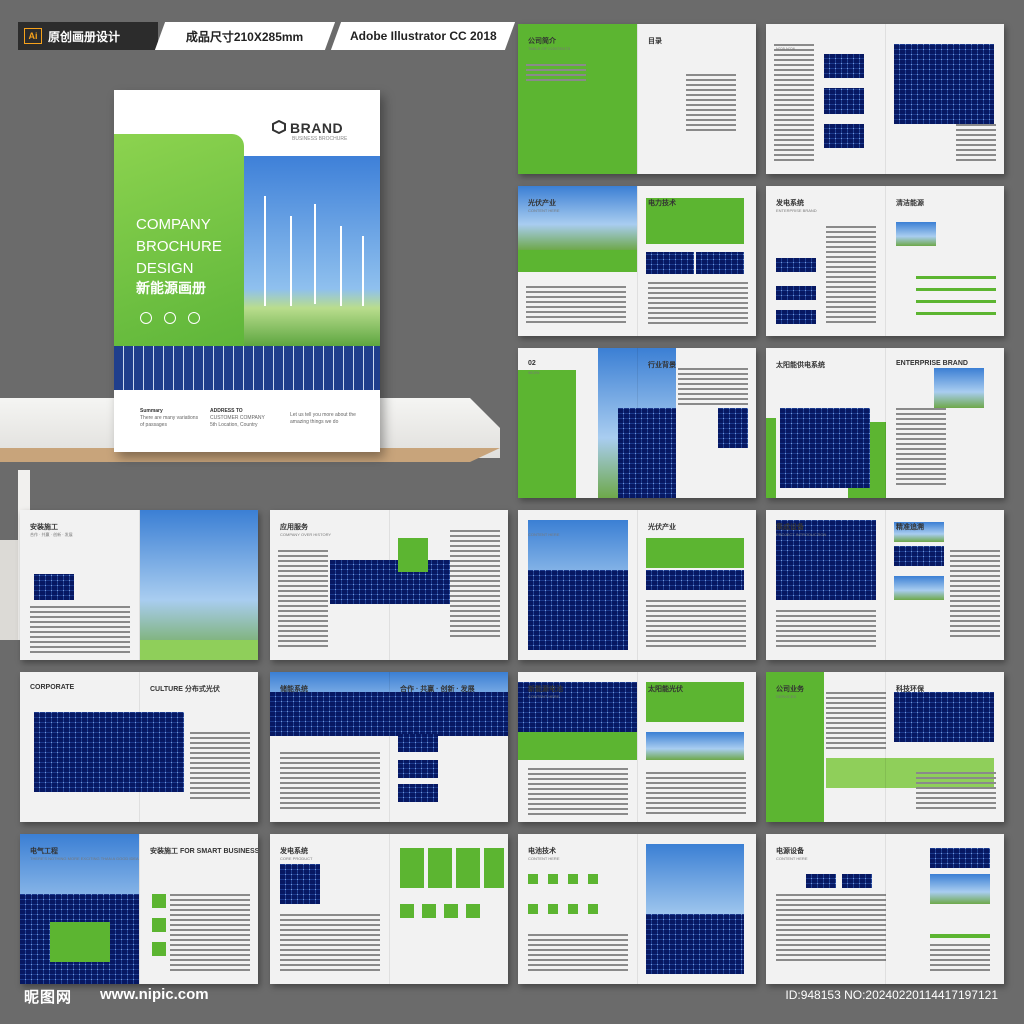  What do you see at coordinates (173, 224) in the screenshot?
I see `cover-title-line-1: COMPANY` at bounding box center [173, 224].